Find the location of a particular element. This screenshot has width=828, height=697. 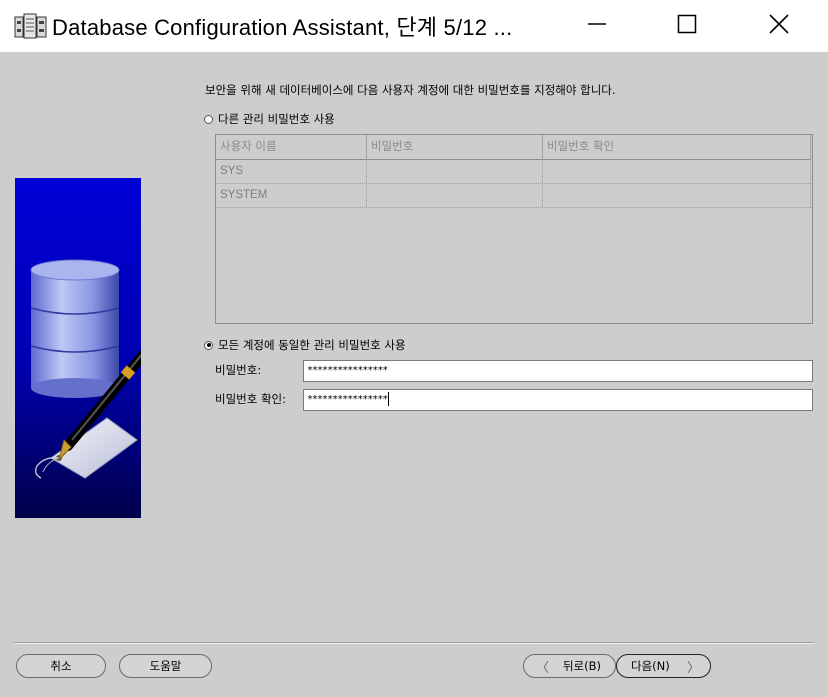

confirm-password-label: 비밀번호 확인: is located at coordinates (251, 399).